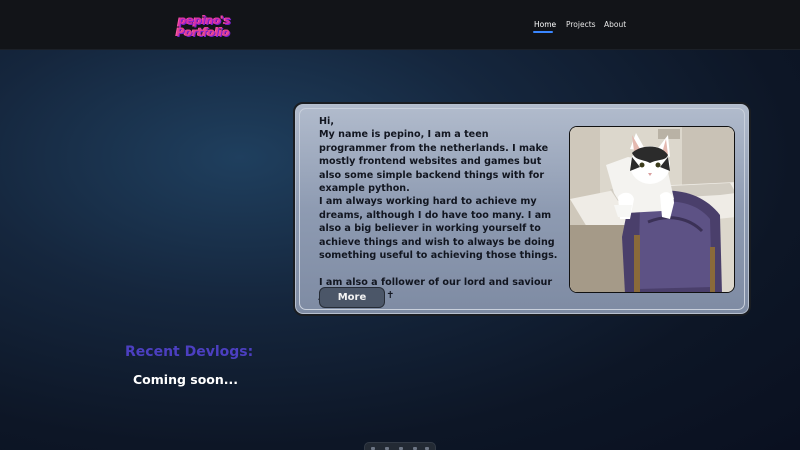 This screenshot has height=450, width=800. I want to click on top-navbar: pepino's Portfolio Home Projects About, so click(400, 25).